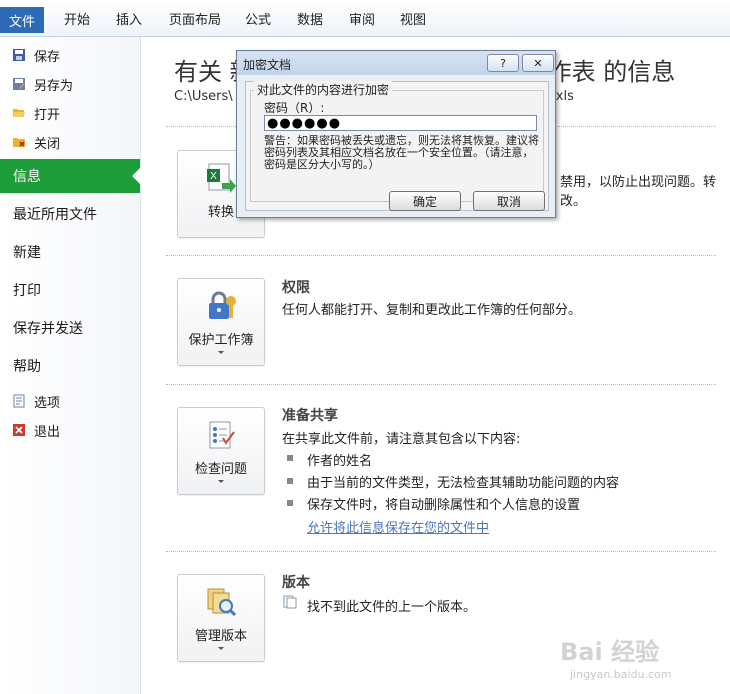 Image resolution: width=730 pixels, height=694 pixels. Describe the element at coordinates (413, 18) in the screenshot. I see `tab-view: 视图` at that location.